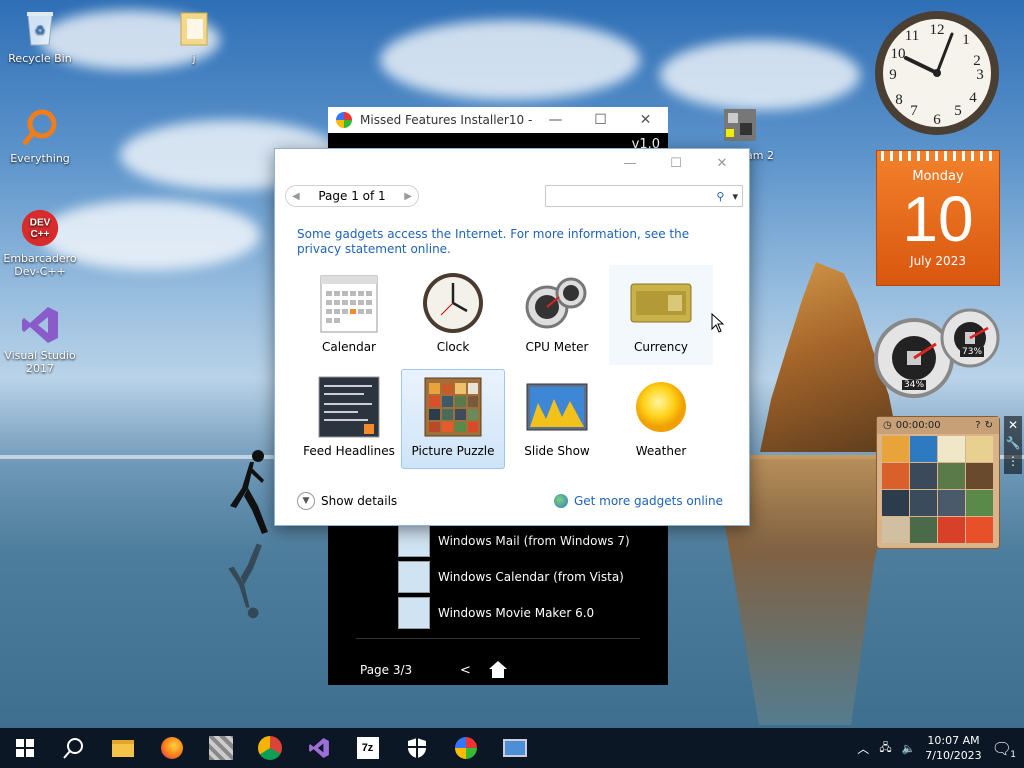 Image resolution: width=1024 pixels, height=768 pixels. I want to click on feature-item: Windows Movie Maker 6.0, so click(496, 613).